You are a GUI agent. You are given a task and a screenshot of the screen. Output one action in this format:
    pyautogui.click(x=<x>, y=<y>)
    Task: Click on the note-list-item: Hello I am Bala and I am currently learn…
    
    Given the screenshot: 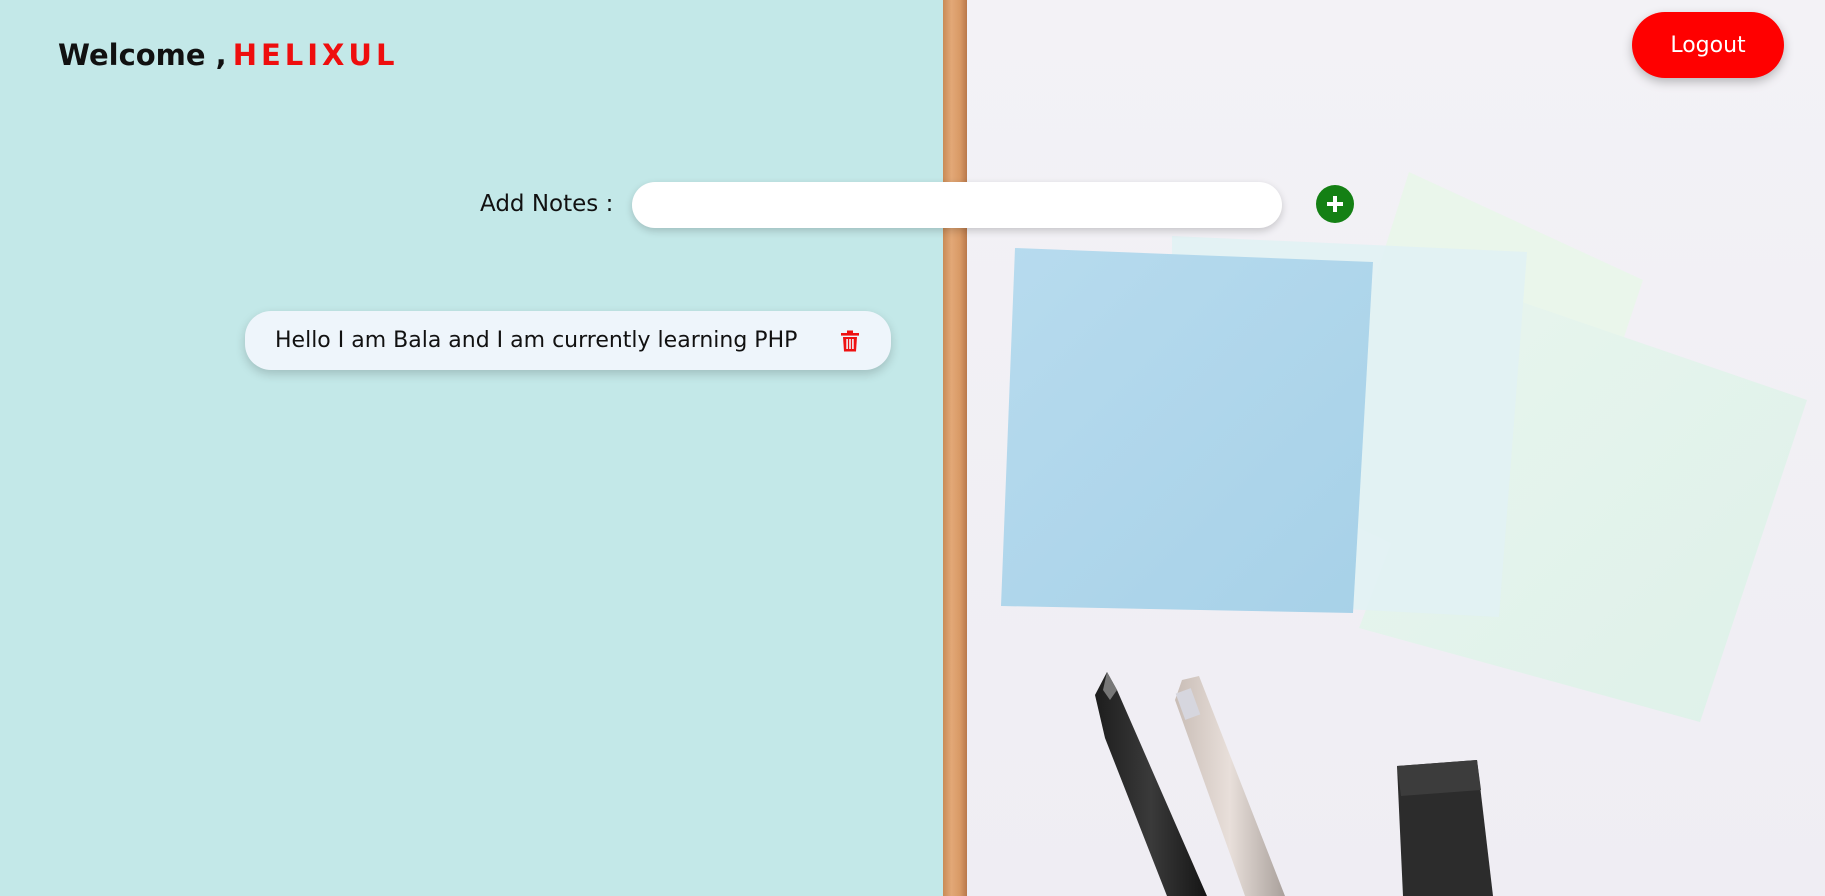 What is the action you would take?
    pyautogui.click(x=568, y=340)
    